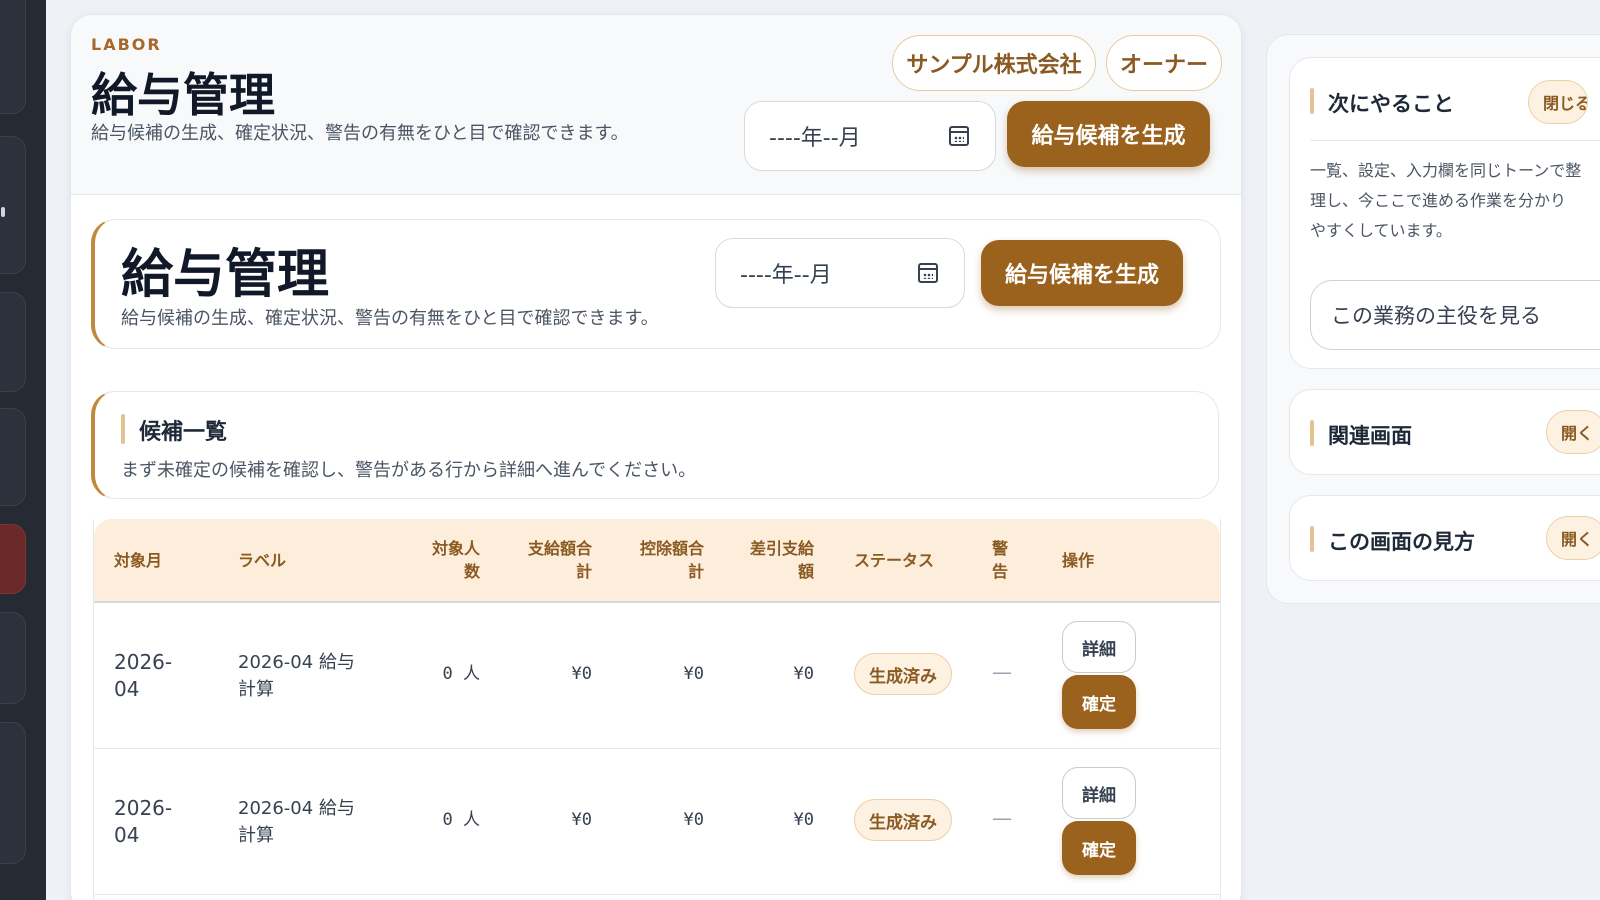 Image resolution: width=1600 pixels, height=900 pixels. Describe the element at coordinates (1000, 560) in the screenshot. I see `col-warning: 警 告` at that location.